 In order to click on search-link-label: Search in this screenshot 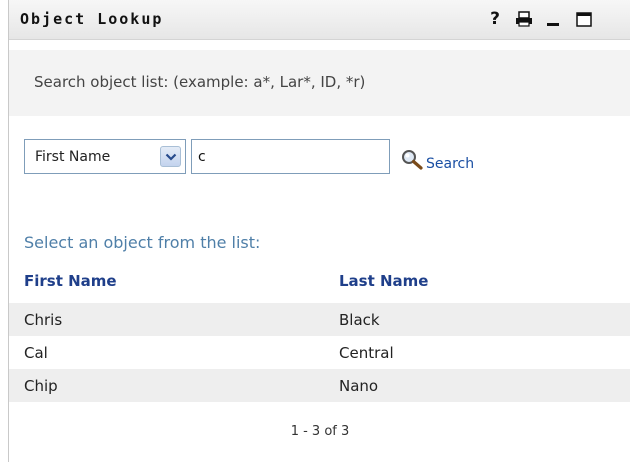, I will do `click(450, 164)`.